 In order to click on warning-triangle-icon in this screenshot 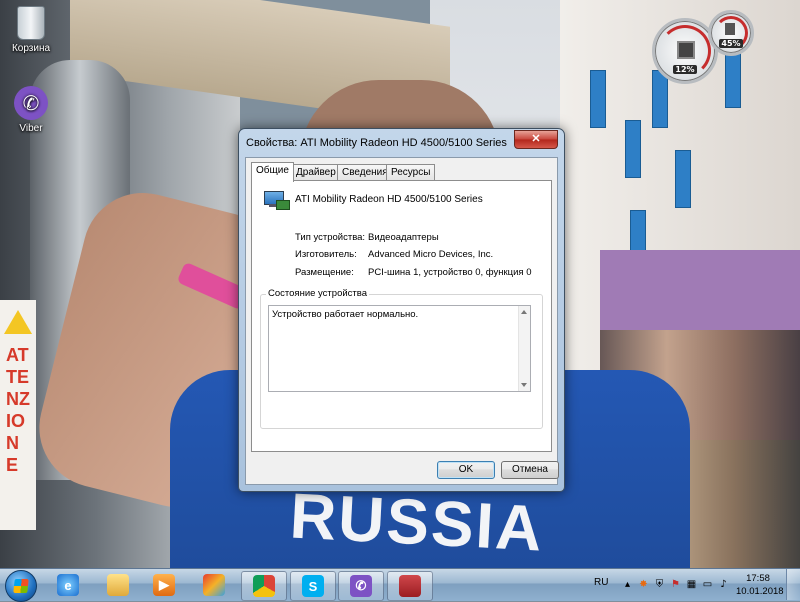, I will do `click(18, 322)`.